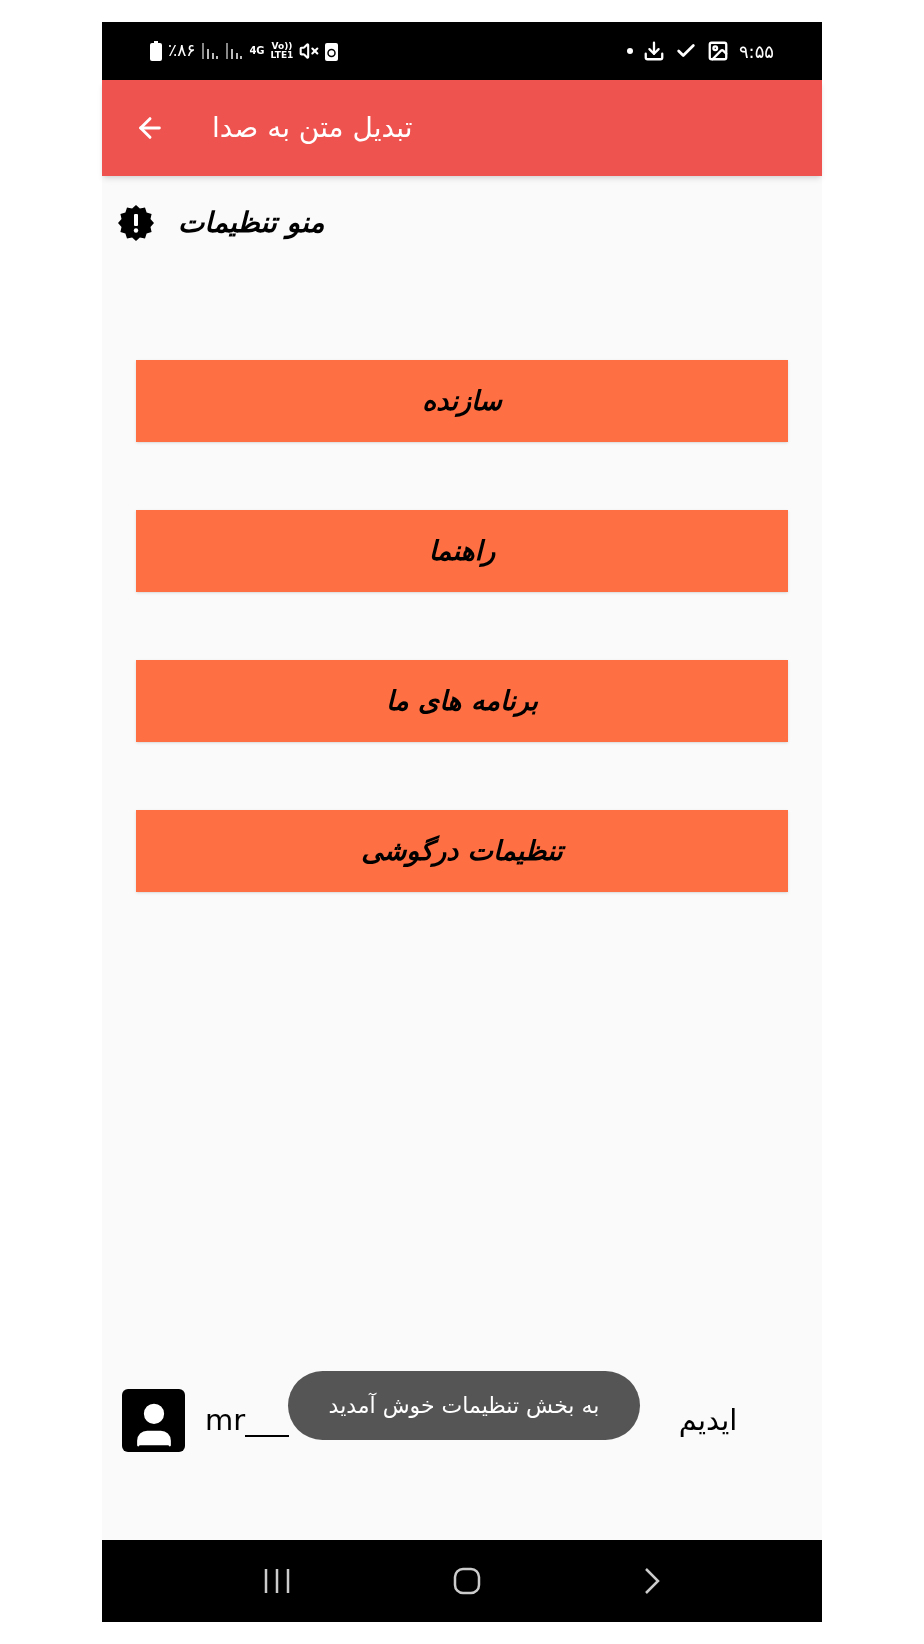 The image size is (924, 1644). What do you see at coordinates (282, 46) in the screenshot?
I see `volte-label: Vo))` at bounding box center [282, 46].